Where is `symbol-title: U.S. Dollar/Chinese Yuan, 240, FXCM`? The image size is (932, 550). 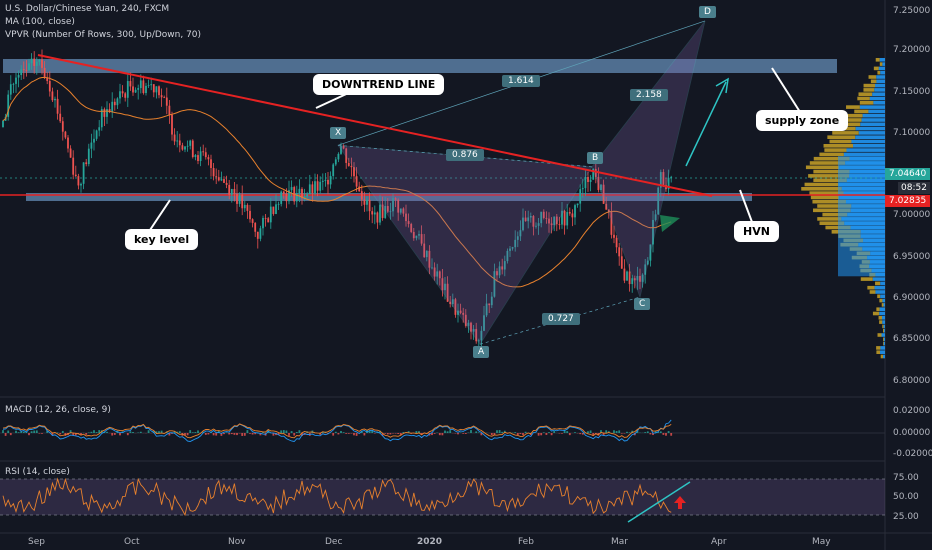
symbol-title: U.S. Dollar/Chinese Yuan, 240, FXCM is located at coordinates (87, 9).